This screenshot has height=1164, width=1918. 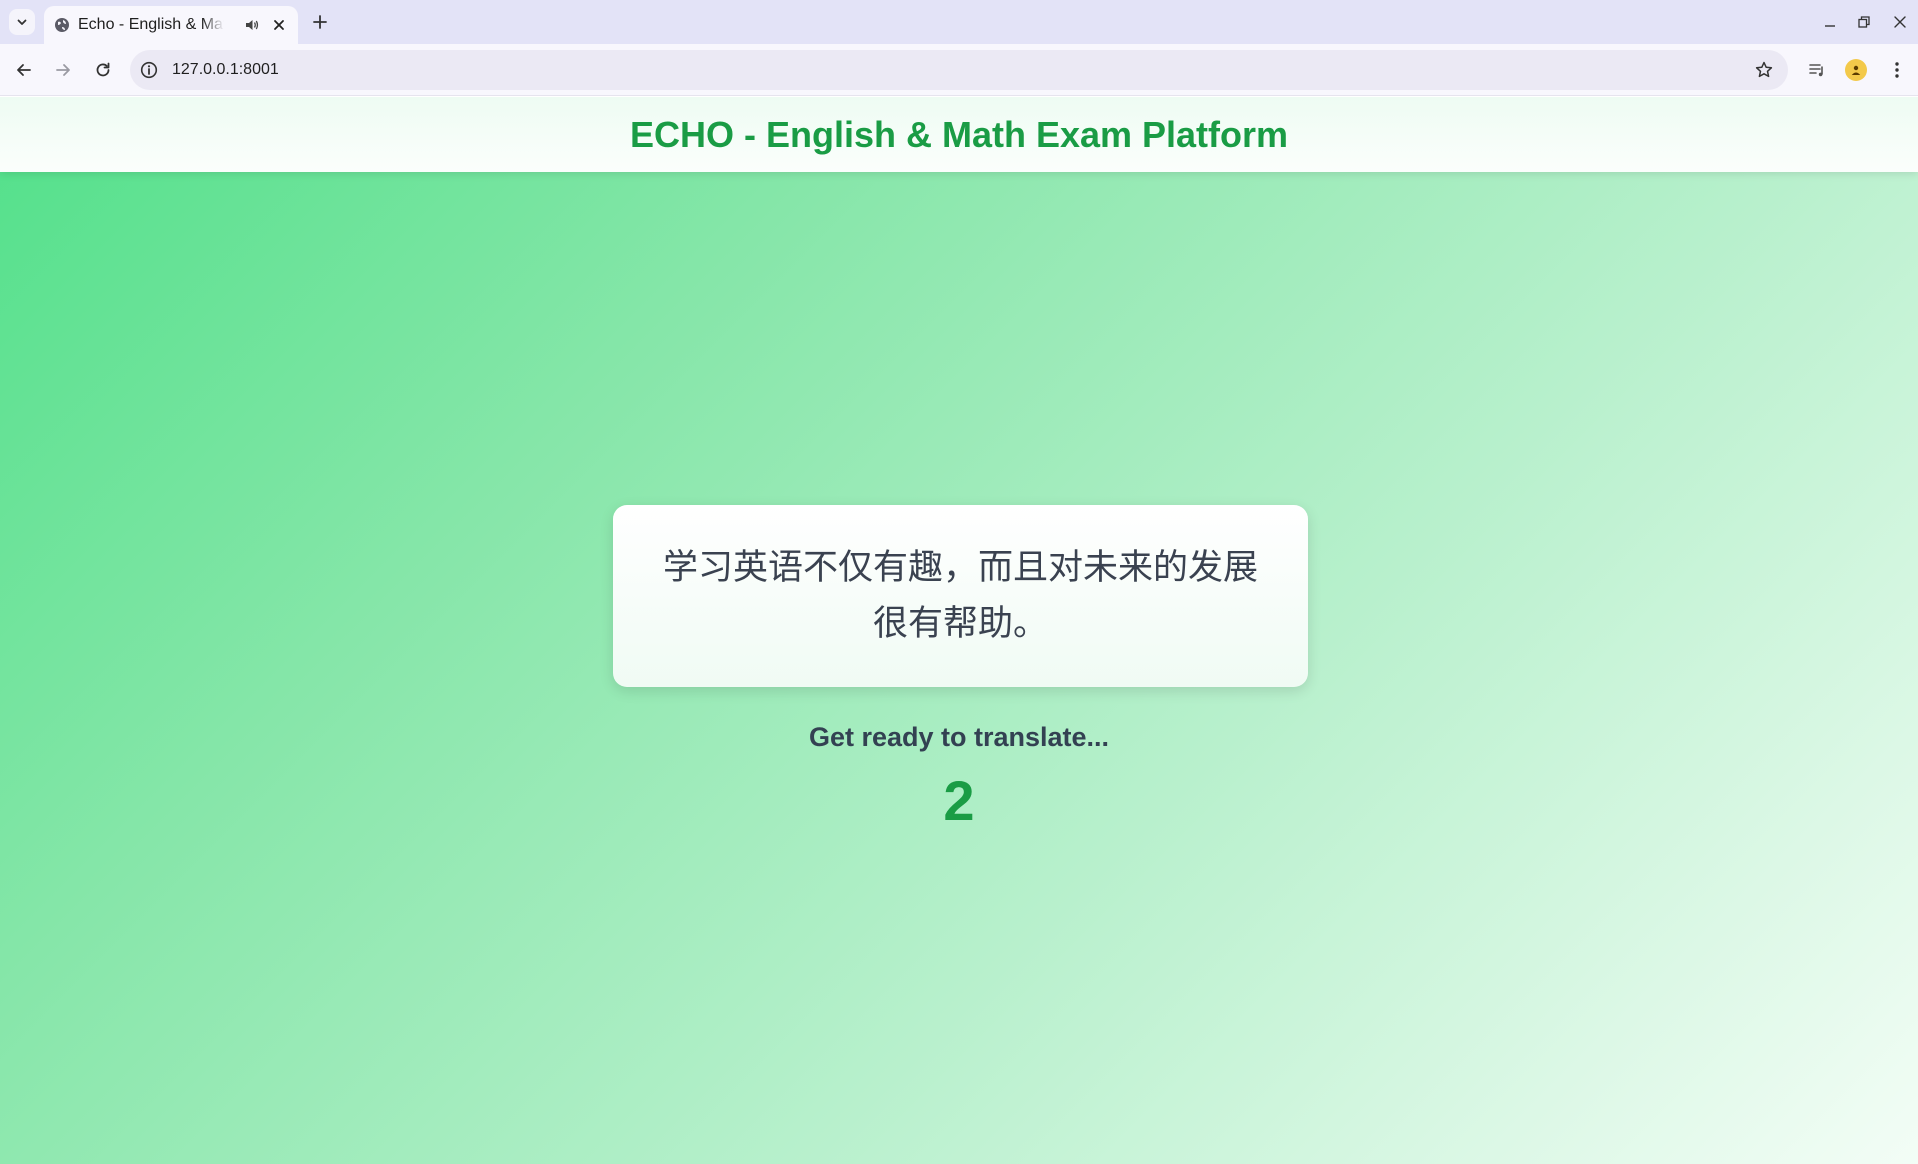 I want to click on avatar-icon, so click(x=1856, y=70).